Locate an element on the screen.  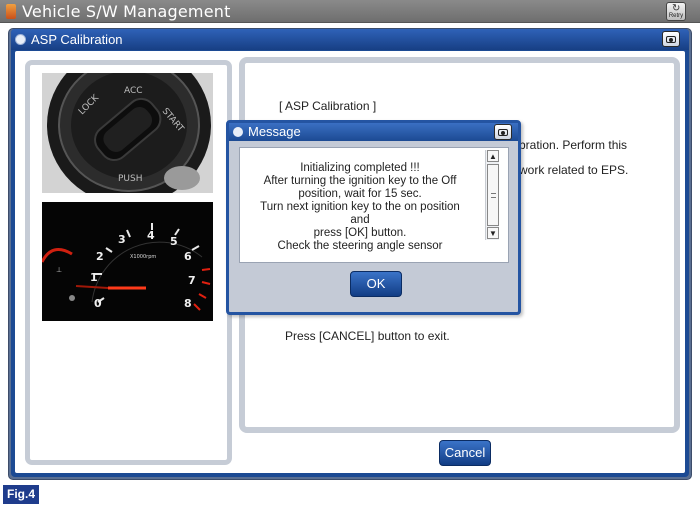
instruction-line-2-tail: work related to EPS. is located at coordinates (574, 170).